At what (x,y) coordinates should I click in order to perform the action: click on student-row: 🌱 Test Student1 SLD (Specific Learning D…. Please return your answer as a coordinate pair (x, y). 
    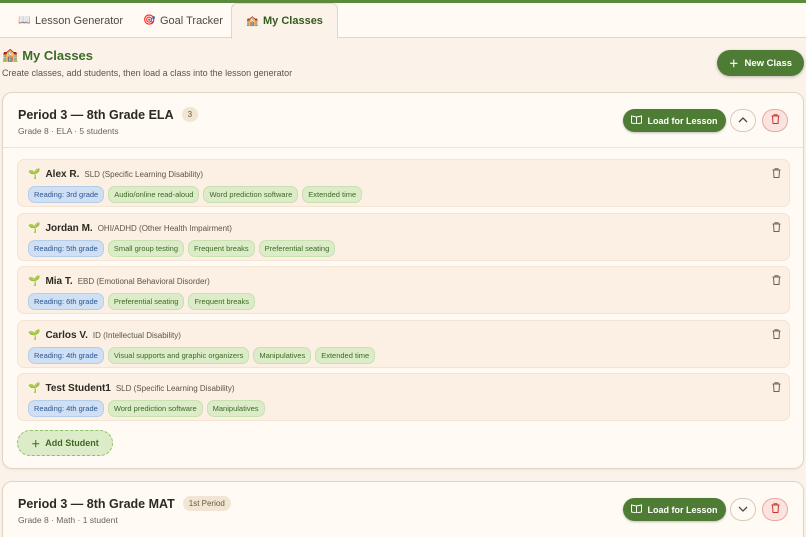
    Looking at the image, I should click on (403, 397).